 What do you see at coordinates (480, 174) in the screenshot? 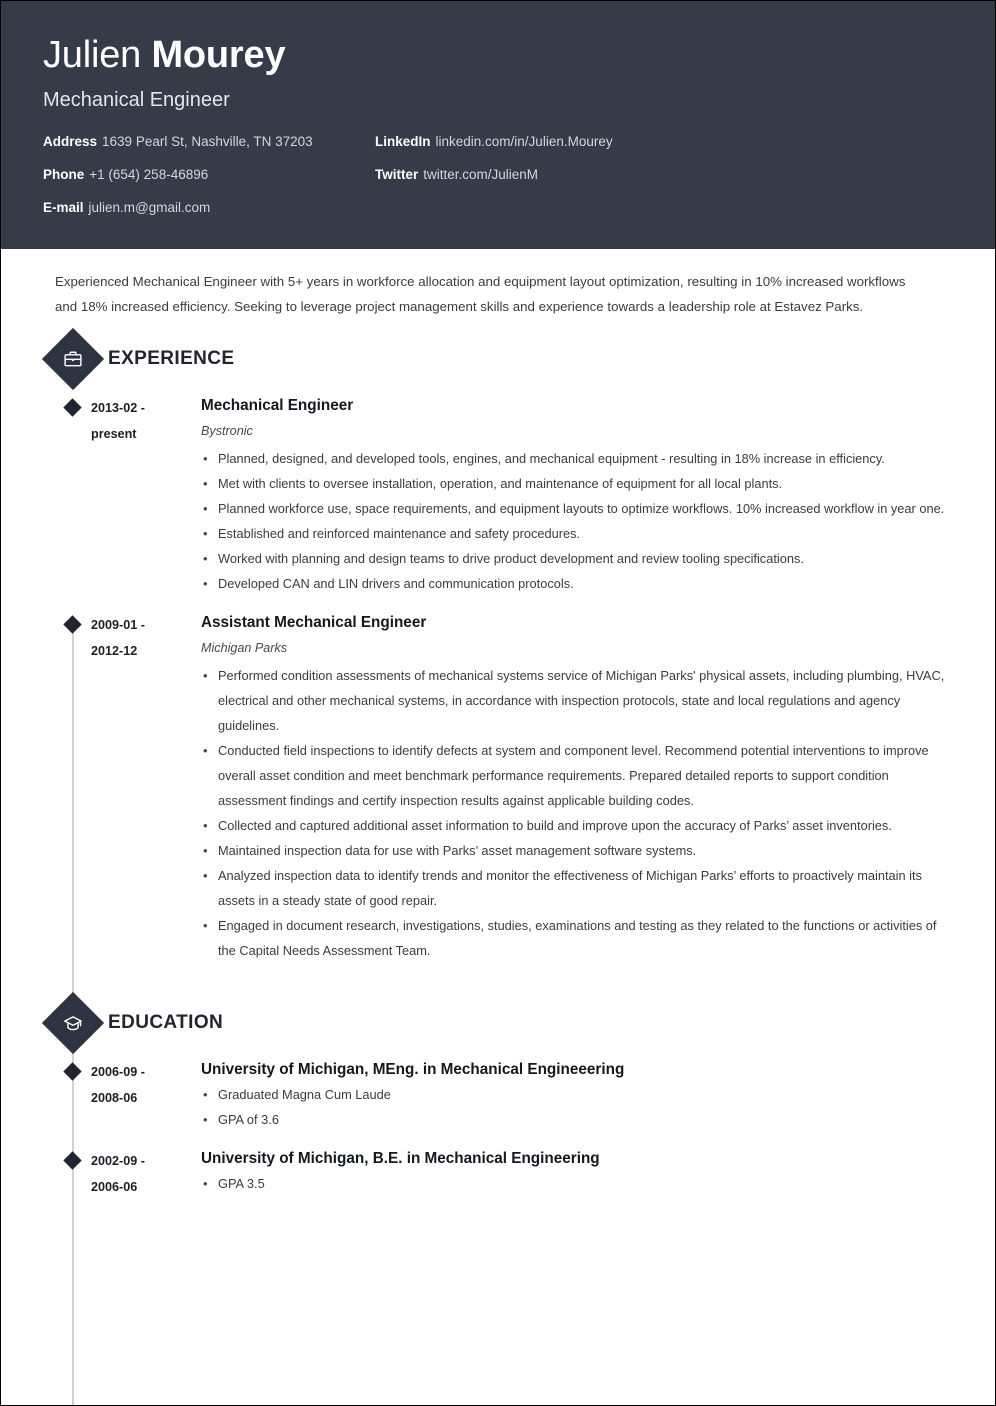
I see `contact-twitter-value: twitter.com/JulienM` at bounding box center [480, 174].